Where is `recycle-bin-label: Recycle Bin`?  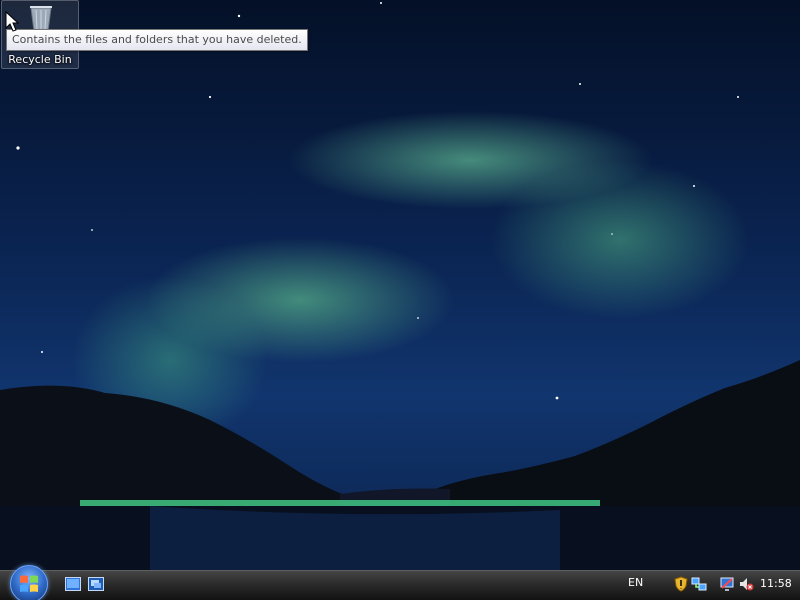 recycle-bin-label: Recycle Bin is located at coordinates (40, 59).